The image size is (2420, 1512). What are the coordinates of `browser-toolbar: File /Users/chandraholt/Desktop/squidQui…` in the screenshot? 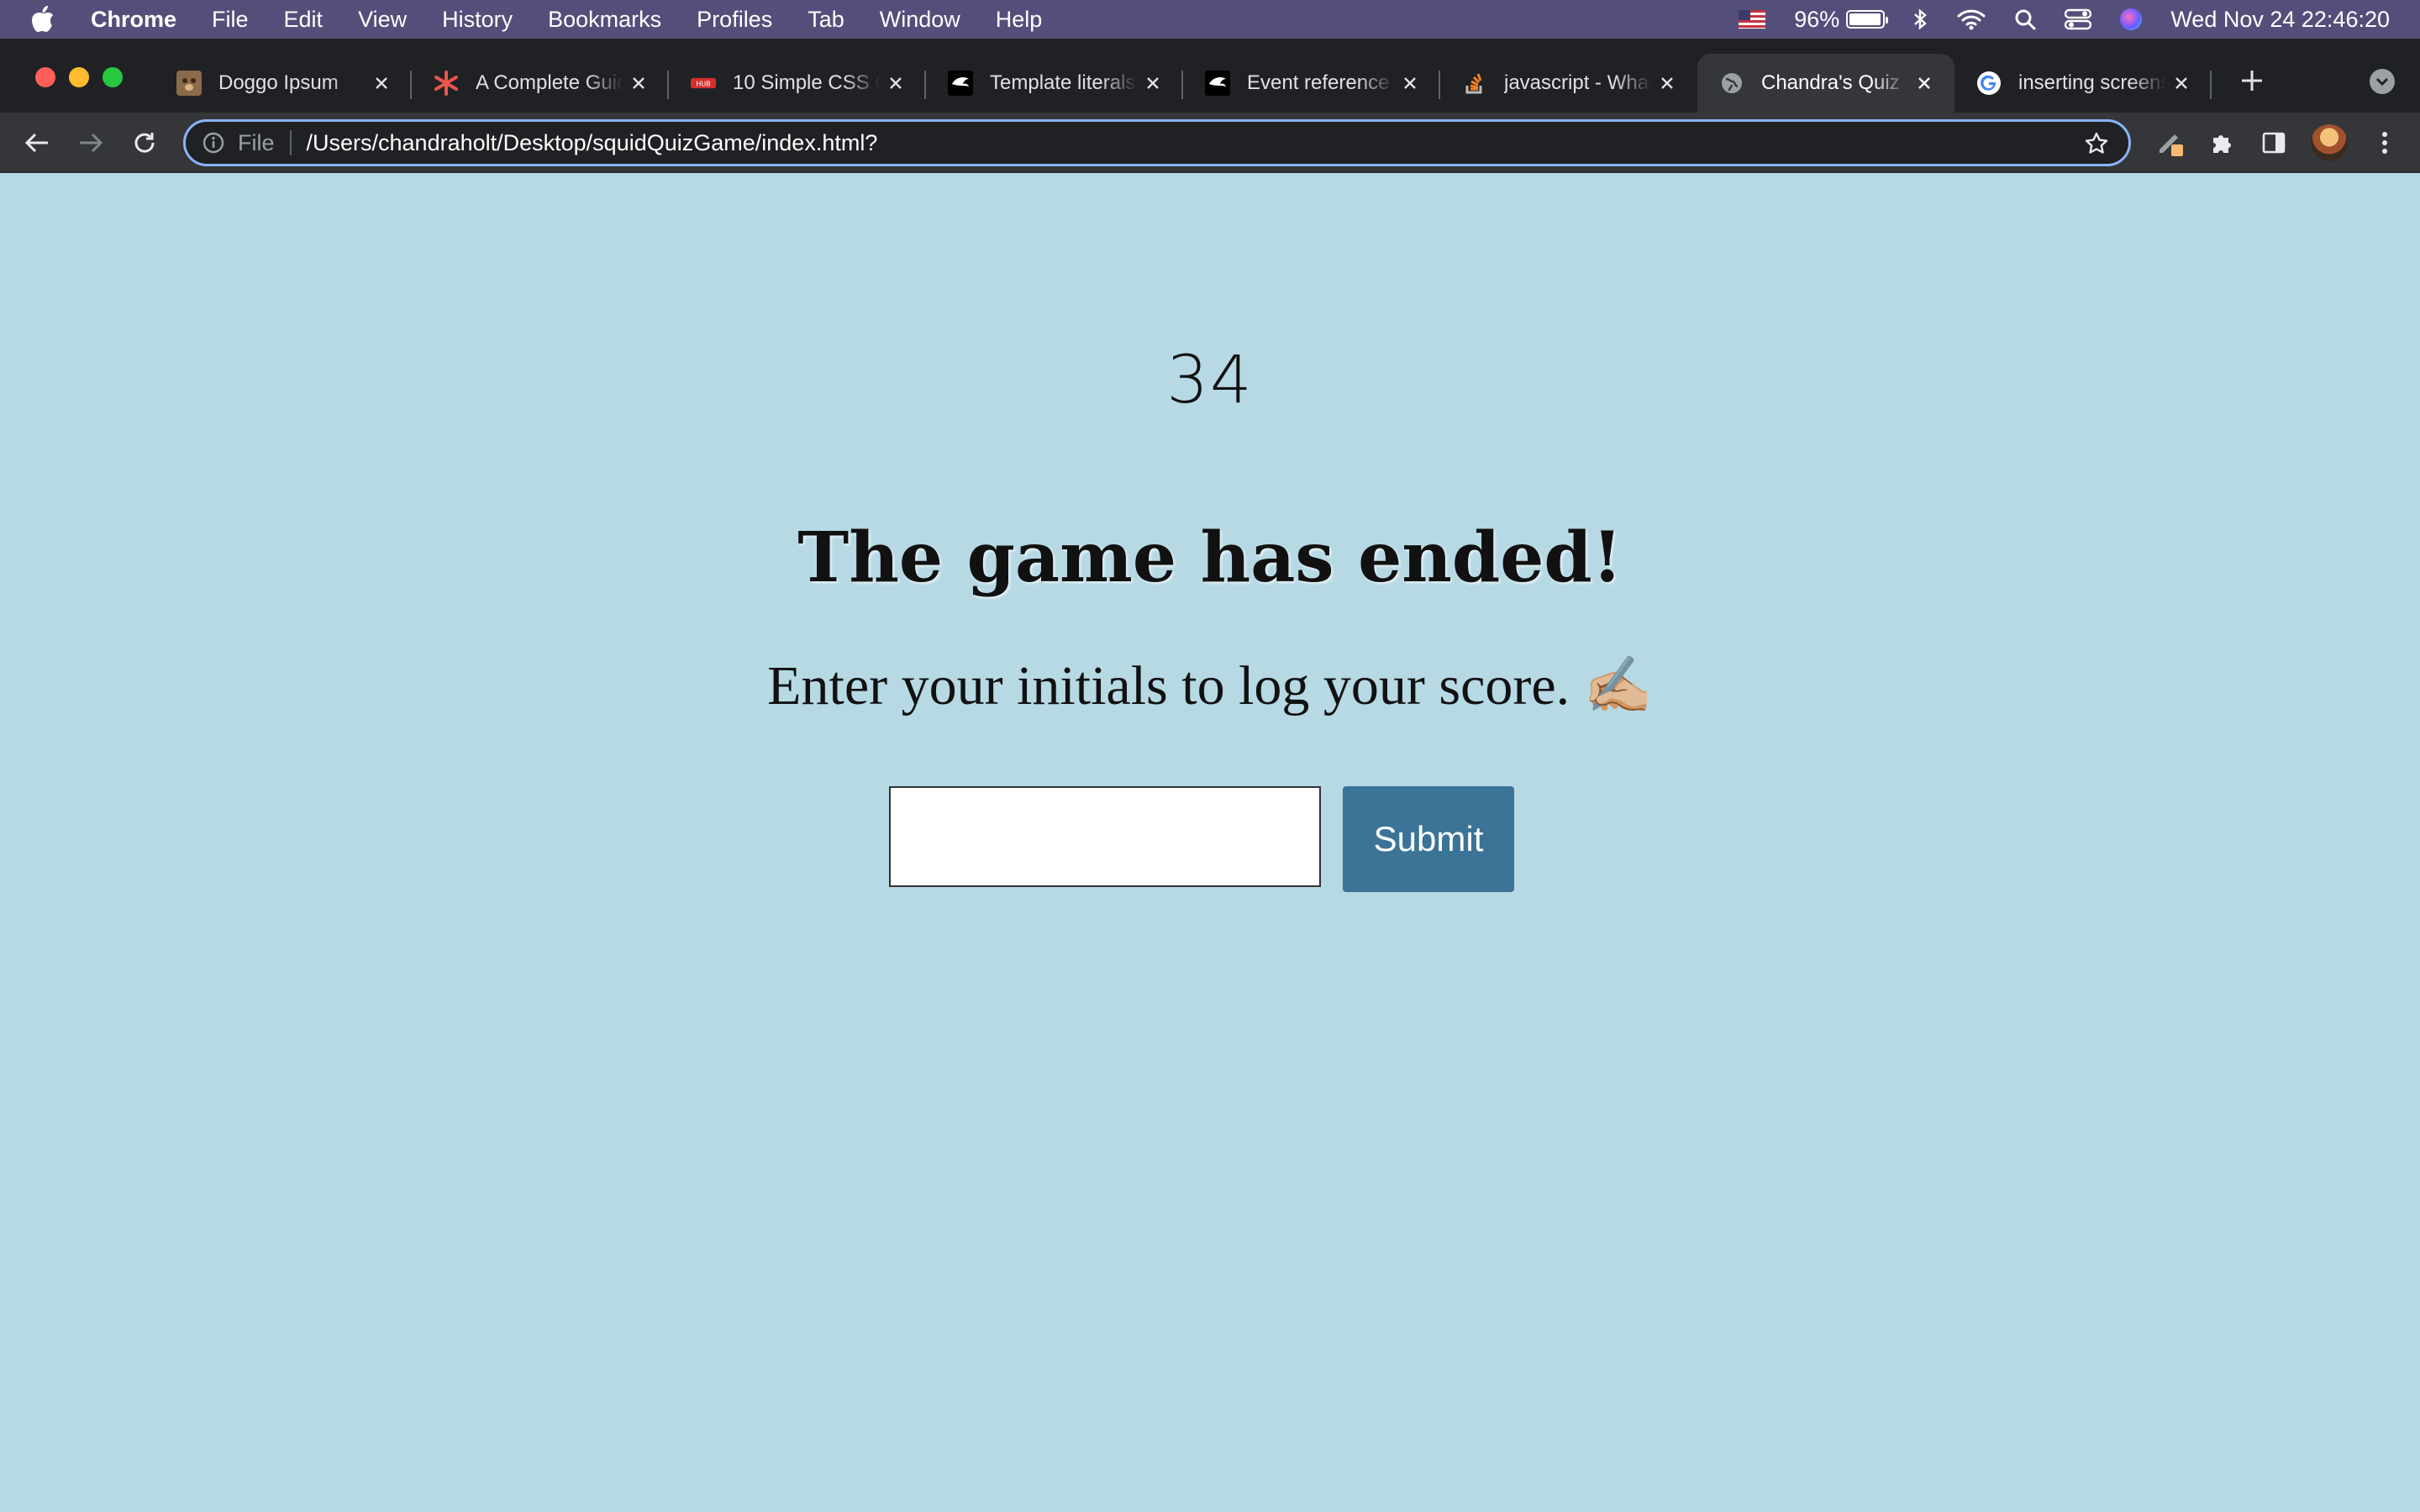 It's located at (1210, 143).